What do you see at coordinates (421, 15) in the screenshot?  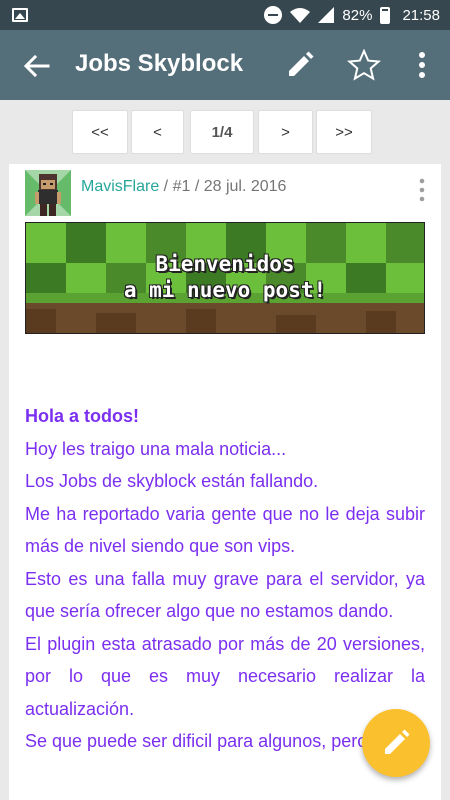 I see `clock: 21:58` at bounding box center [421, 15].